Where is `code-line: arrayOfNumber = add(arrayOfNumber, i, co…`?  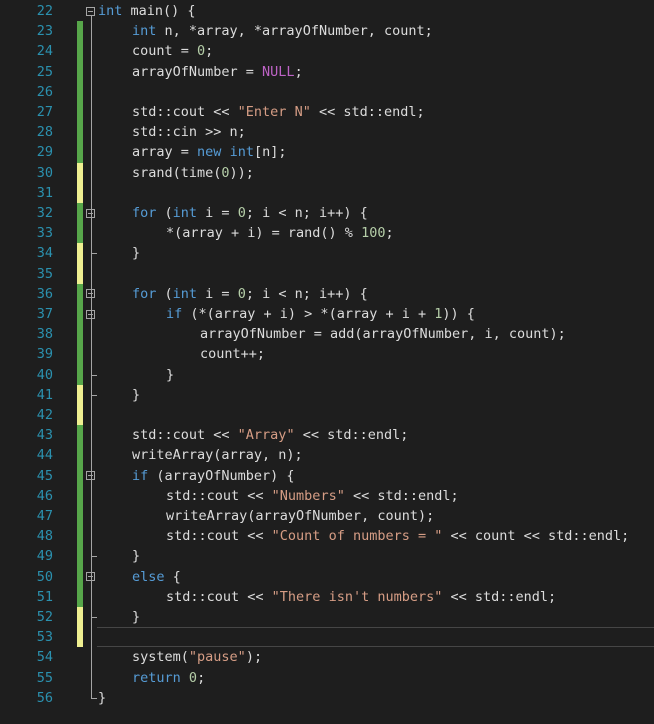 code-line: arrayOfNumber = add(arrayOfNumber, i, co… is located at coordinates (383, 334).